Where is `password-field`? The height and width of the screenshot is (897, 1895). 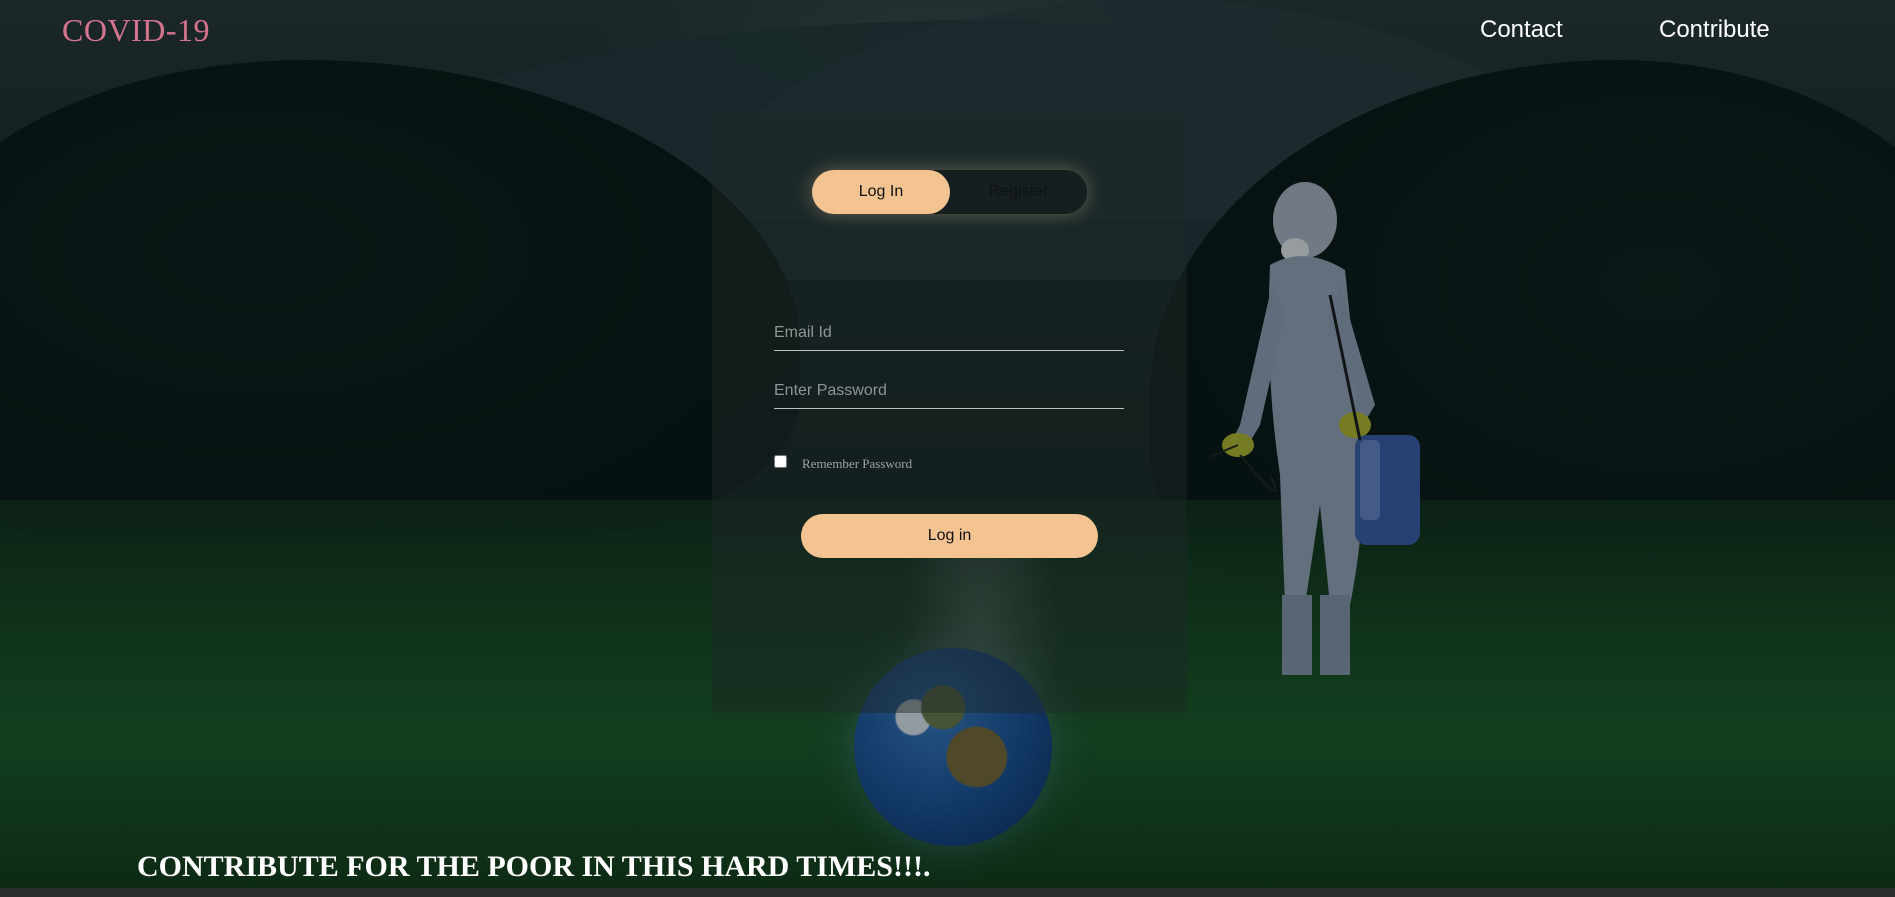 password-field is located at coordinates (949, 391).